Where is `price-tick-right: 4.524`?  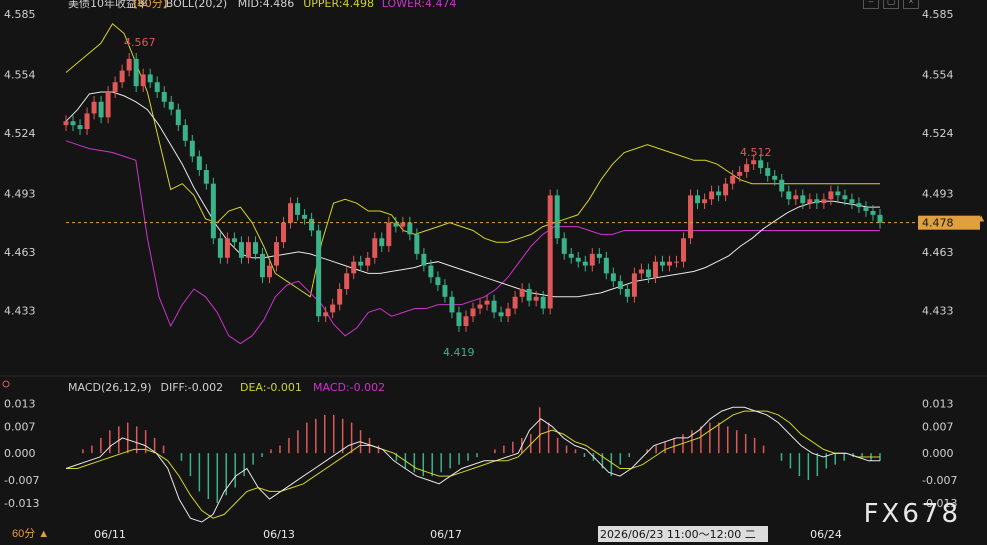 price-tick-right: 4.524 is located at coordinates (938, 133).